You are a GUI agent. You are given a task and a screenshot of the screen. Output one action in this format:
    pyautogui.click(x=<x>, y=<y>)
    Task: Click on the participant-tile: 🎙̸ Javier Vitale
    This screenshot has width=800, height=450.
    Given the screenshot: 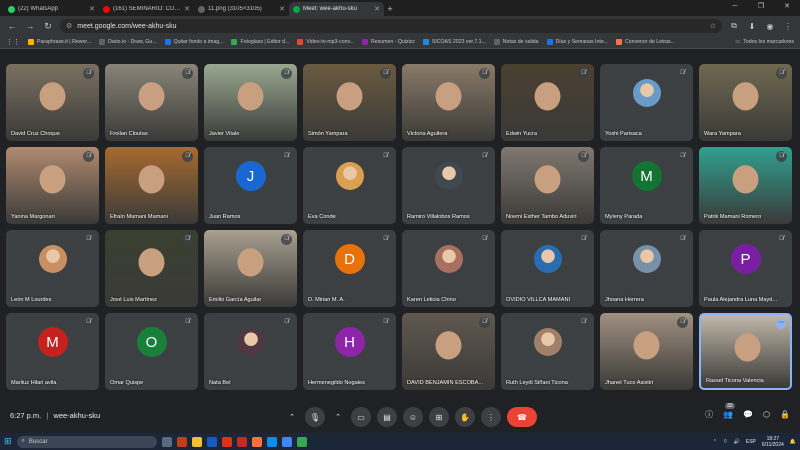 What is the action you would take?
    pyautogui.click(x=250, y=102)
    